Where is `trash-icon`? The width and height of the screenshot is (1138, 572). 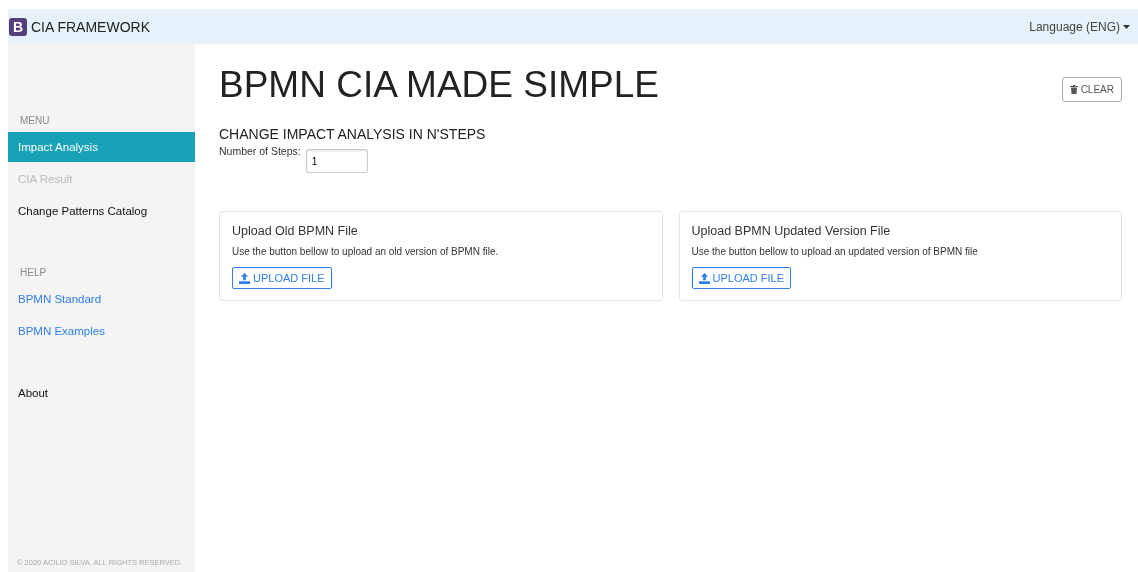
trash-icon is located at coordinates (1073, 89).